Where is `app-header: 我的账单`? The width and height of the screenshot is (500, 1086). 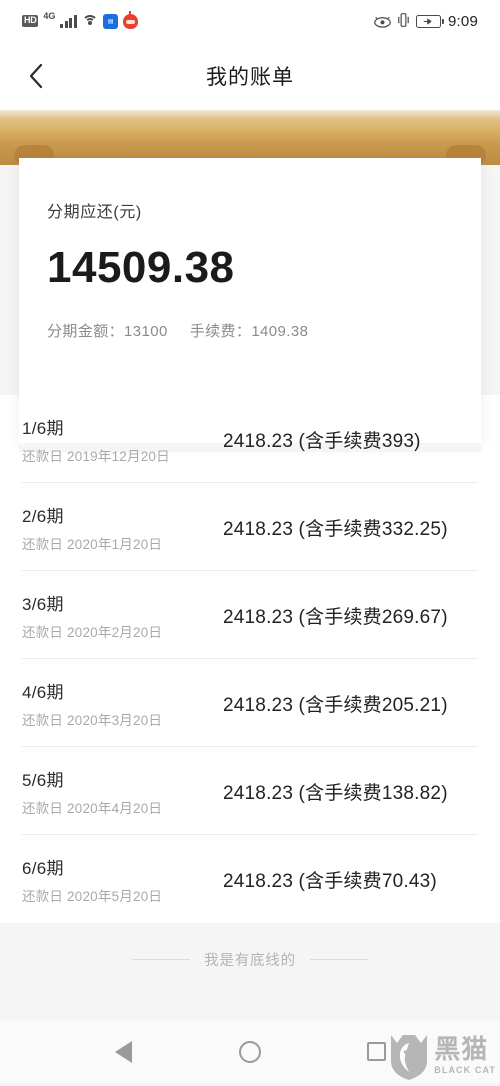
app-header: 我的账单 is located at coordinates (250, 76).